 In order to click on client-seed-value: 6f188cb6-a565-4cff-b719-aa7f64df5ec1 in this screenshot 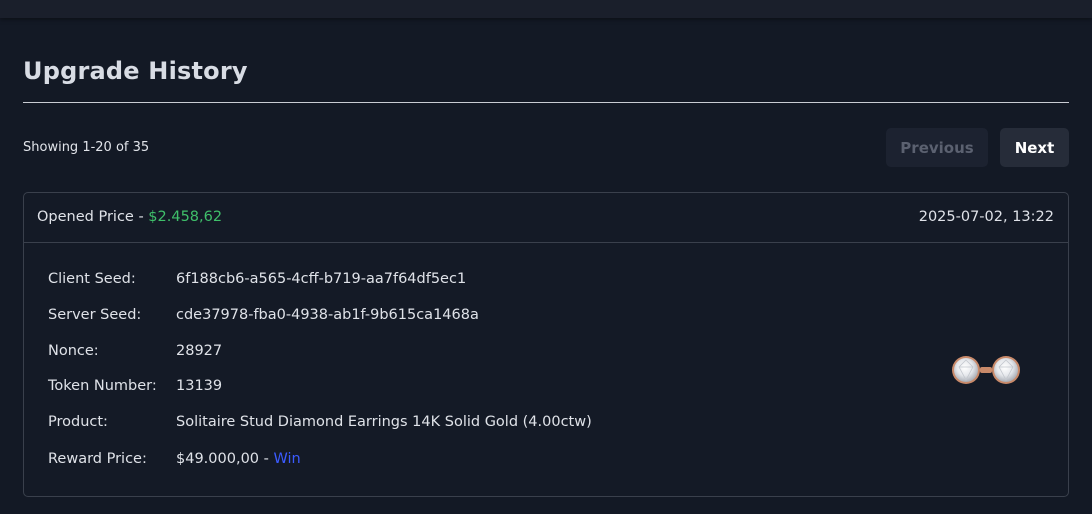, I will do `click(321, 279)`.